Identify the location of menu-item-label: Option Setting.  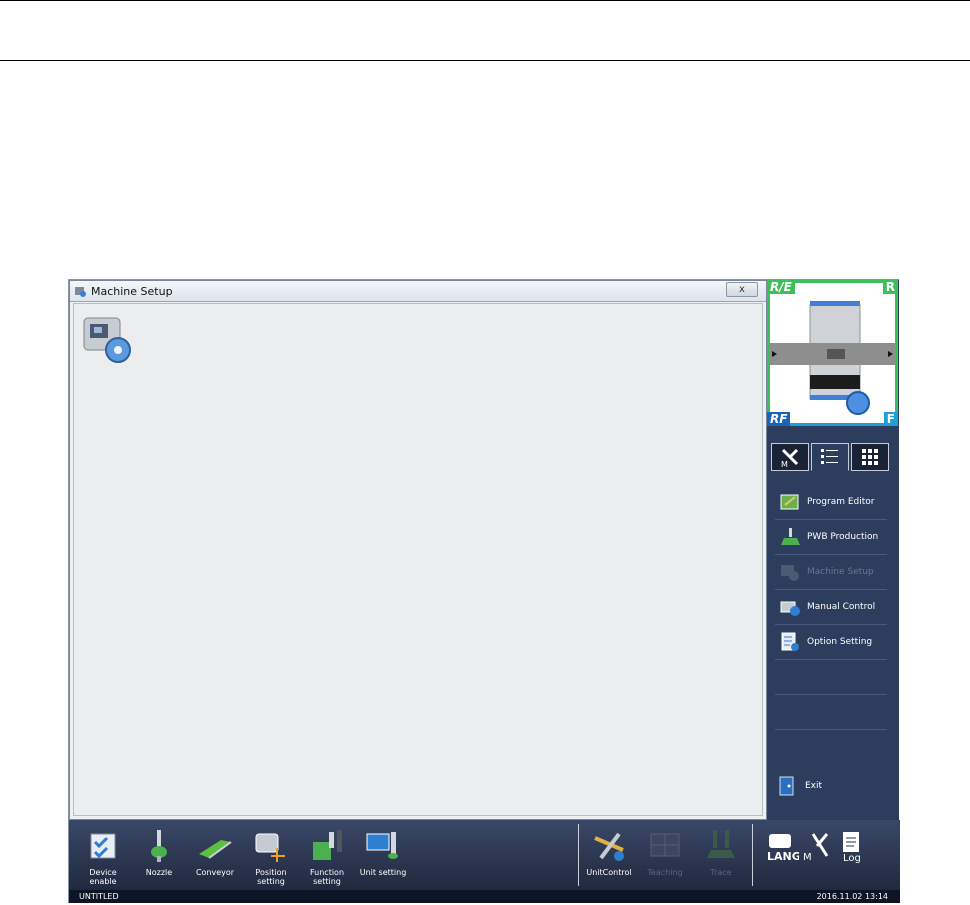
(840, 642).